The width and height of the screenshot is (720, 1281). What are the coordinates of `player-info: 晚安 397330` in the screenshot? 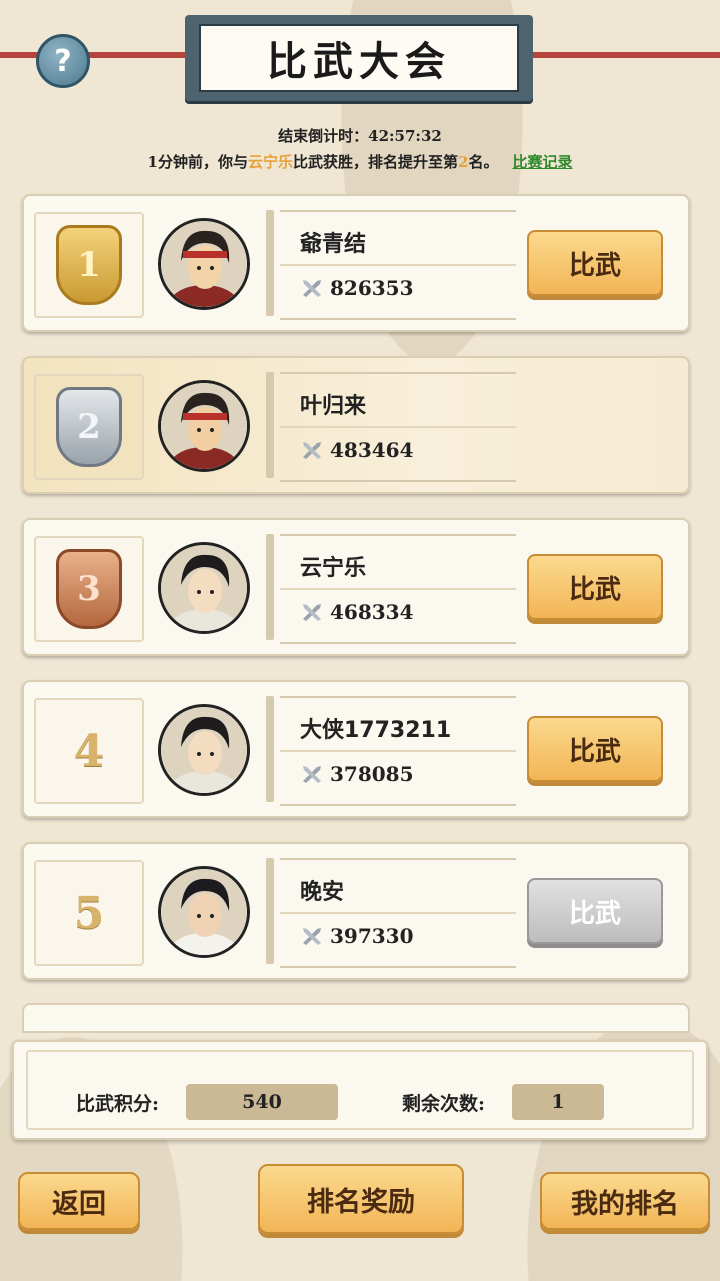 It's located at (398, 913).